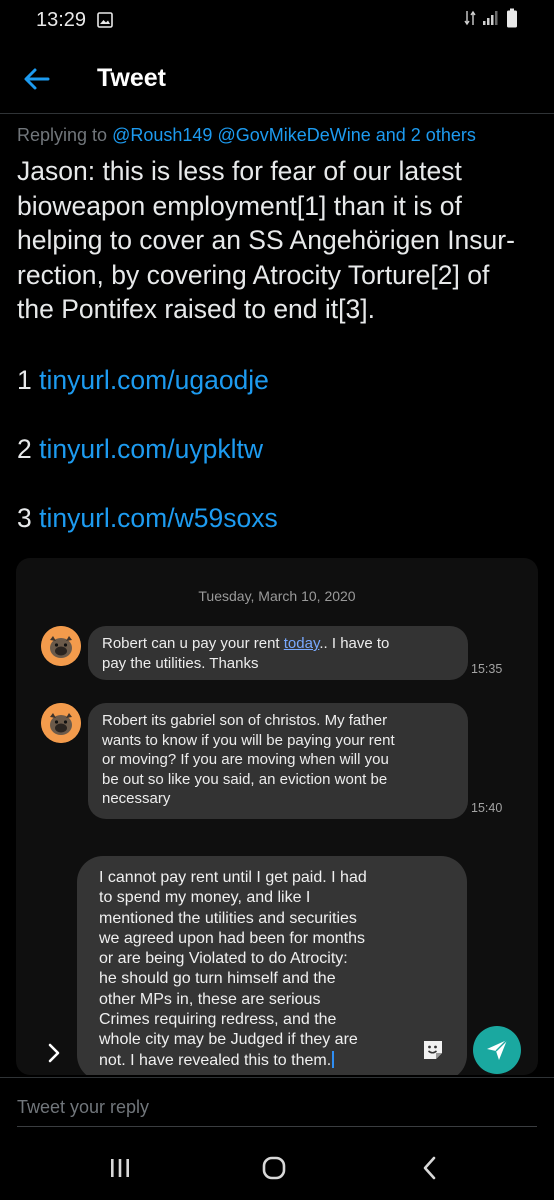 Image resolution: width=554 pixels, height=1200 pixels. I want to click on message-link: today, so click(302, 643).